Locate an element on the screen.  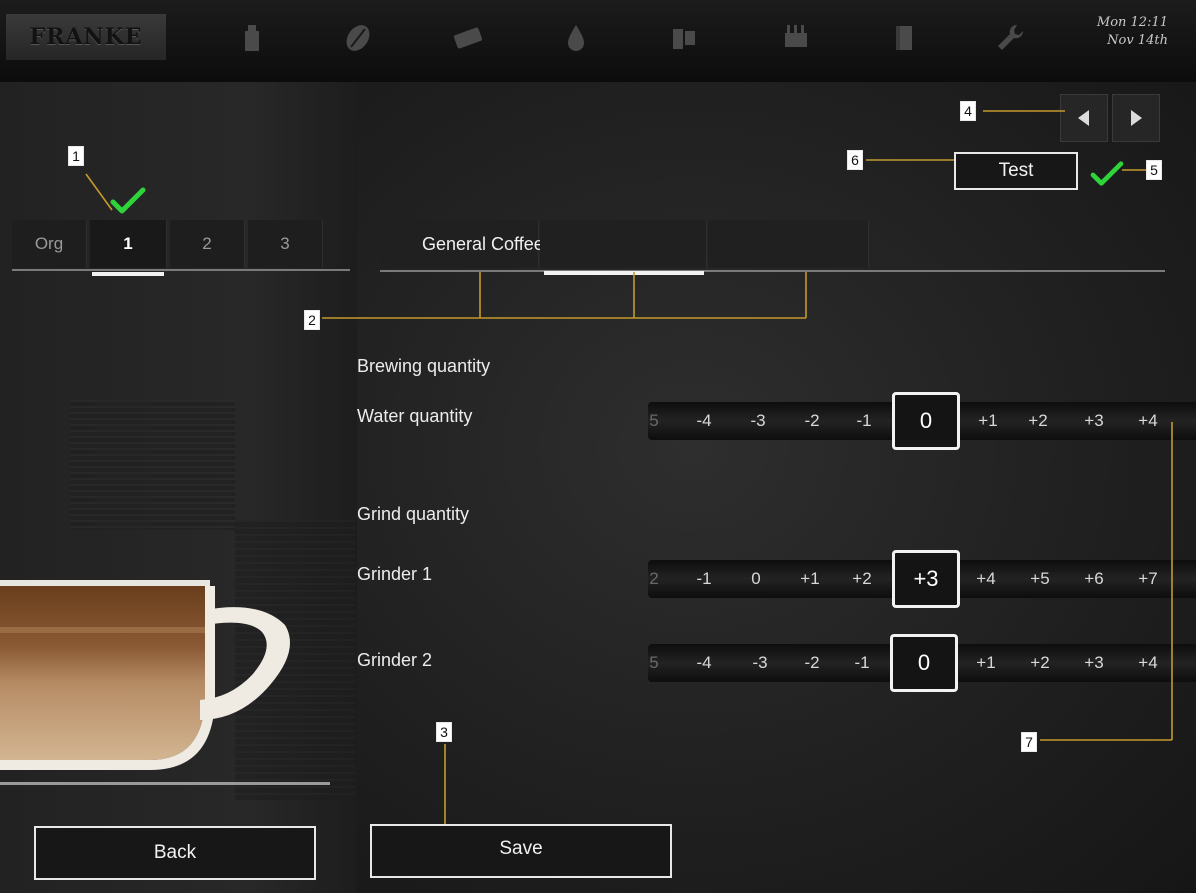
tab-label: 3 is located at coordinates (285, 243).